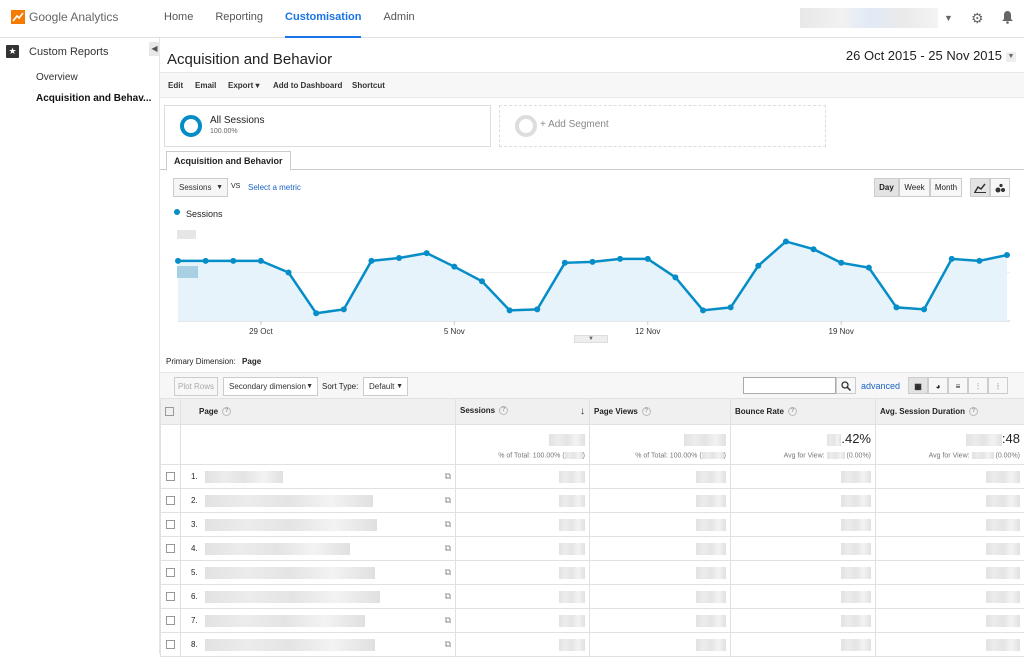 Image resolution: width=1024 pixels, height=657 pixels. What do you see at coordinates (886, 187) in the screenshot?
I see `day-button: Day` at bounding box center [886, 187].